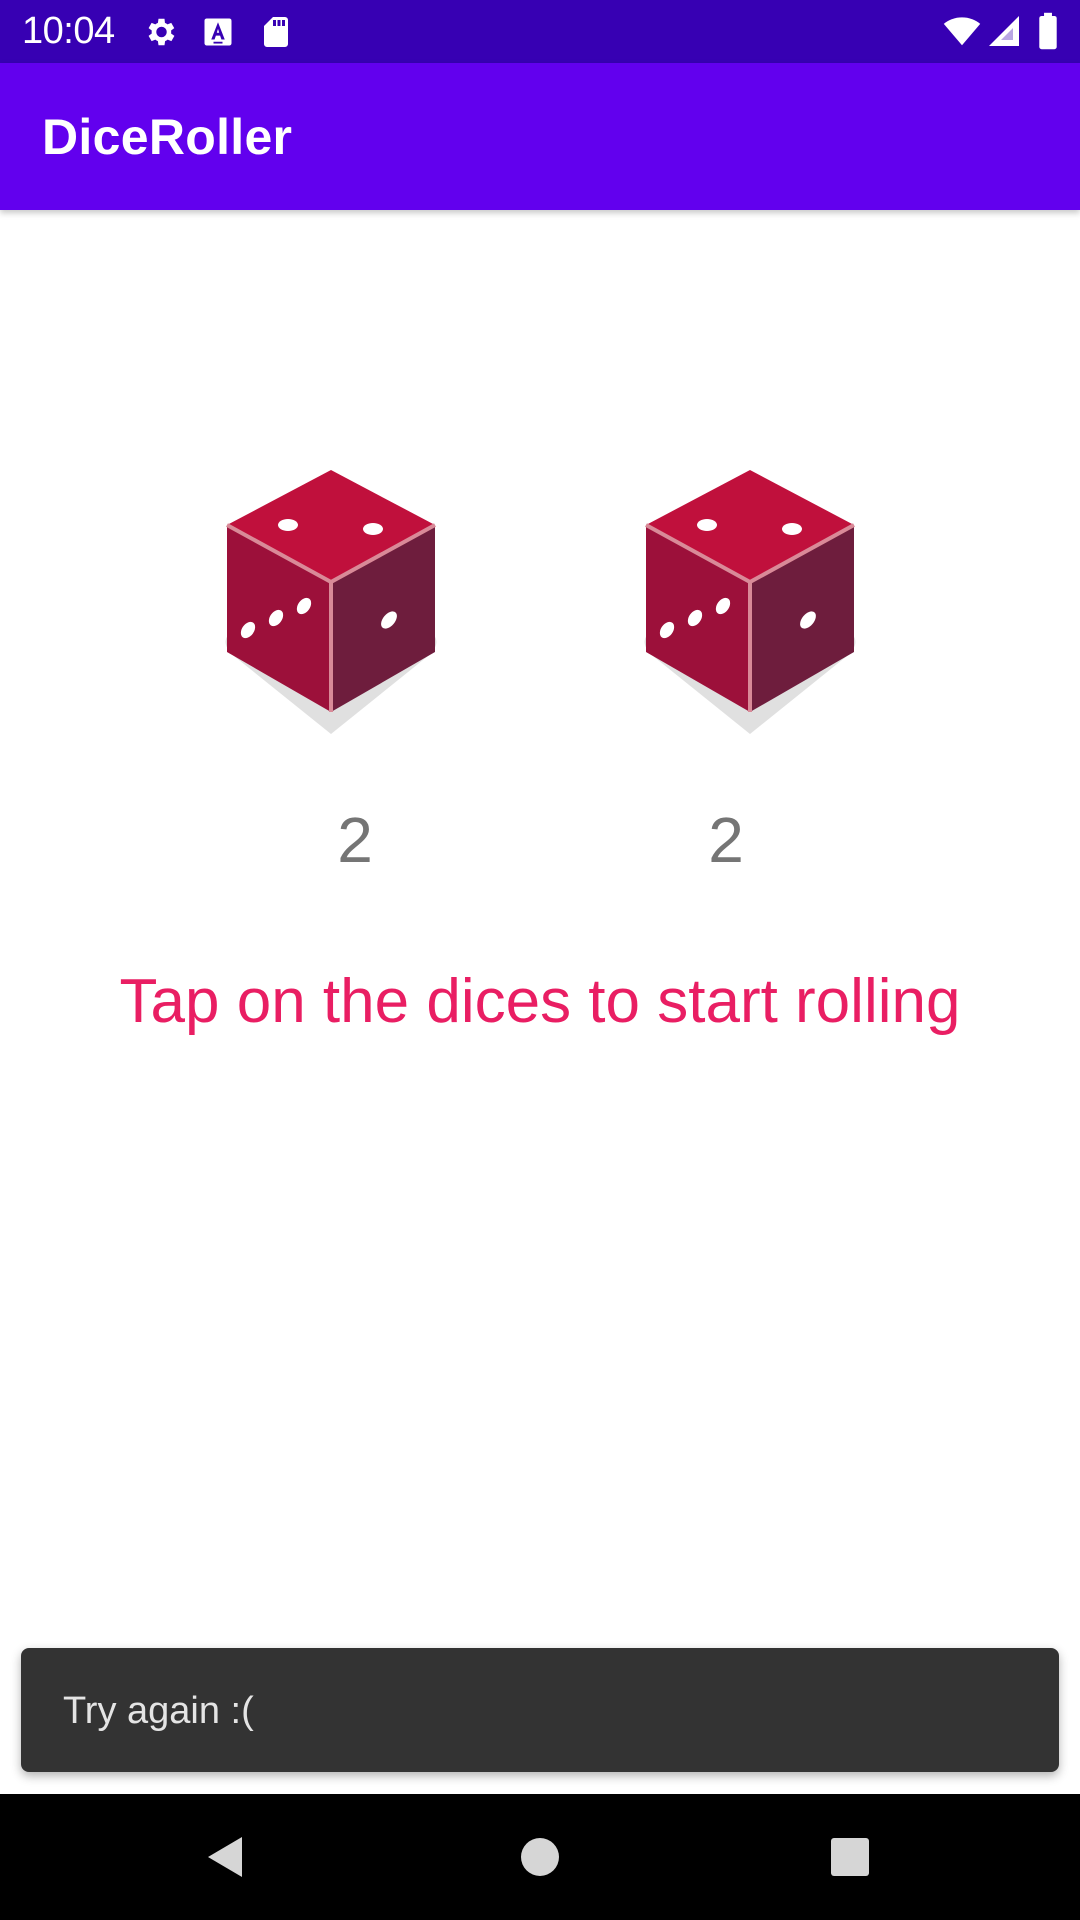  I want to click on app-bar: DiceRoller, so click(540, 136).